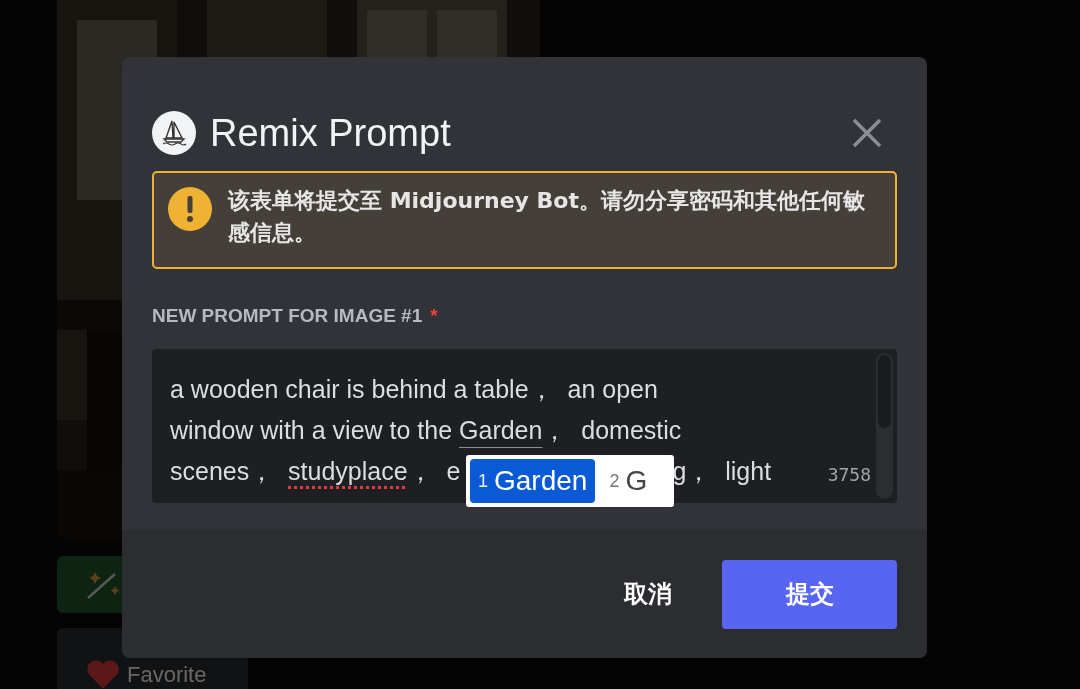 The width and height of the screenshot is (1080, 689). What do you see at coordinates (414, 389) in the screenshot?
I see `prompt-text: a wooden chair is behind a table， an open` at bounding box center [414, 389].